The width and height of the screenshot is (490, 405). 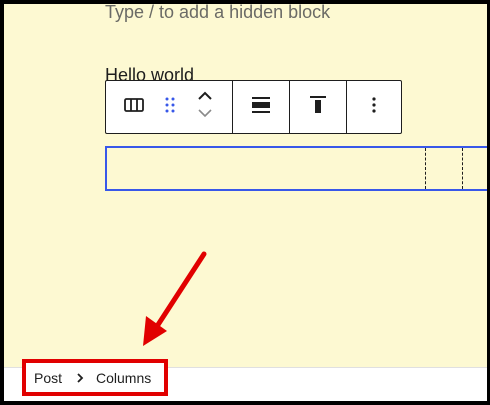 What do you see at coordinates (175, 298) in the screenshot?
I see `annotation-arrow-icon` at bounding box center [175, 298].